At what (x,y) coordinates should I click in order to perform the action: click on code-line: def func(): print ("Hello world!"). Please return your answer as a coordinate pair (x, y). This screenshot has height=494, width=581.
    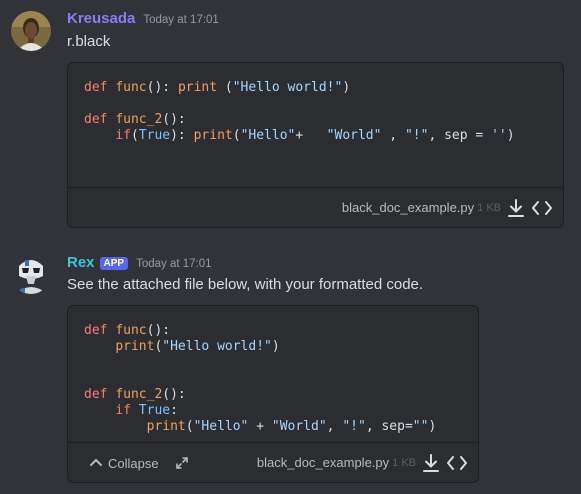
    Looking at the image, I should click on (217, 87).